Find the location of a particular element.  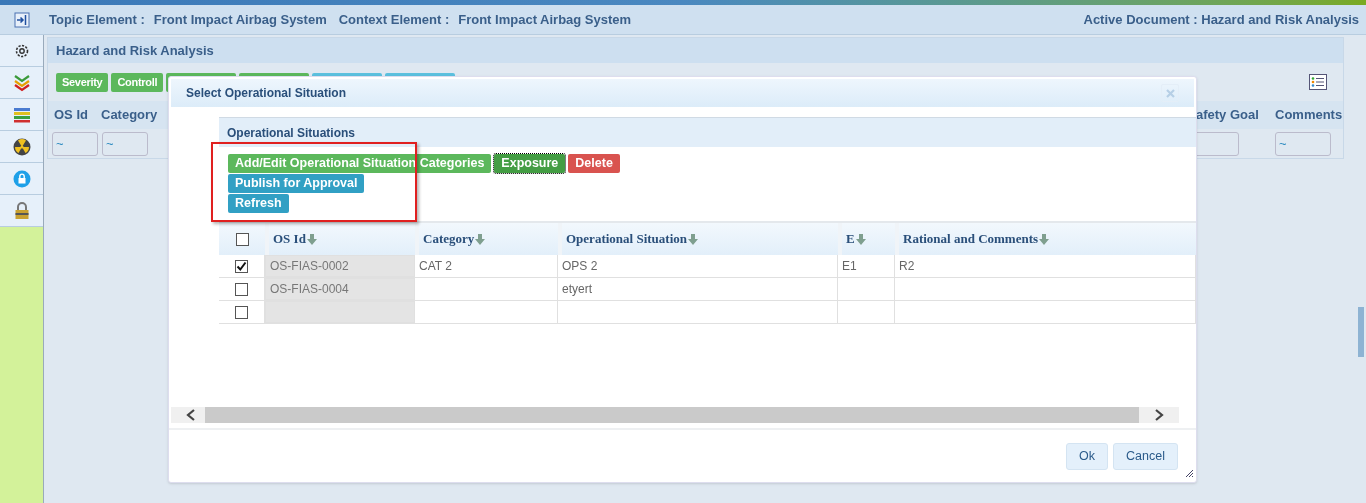

radiation-icon is located at coordinates (21, 146).